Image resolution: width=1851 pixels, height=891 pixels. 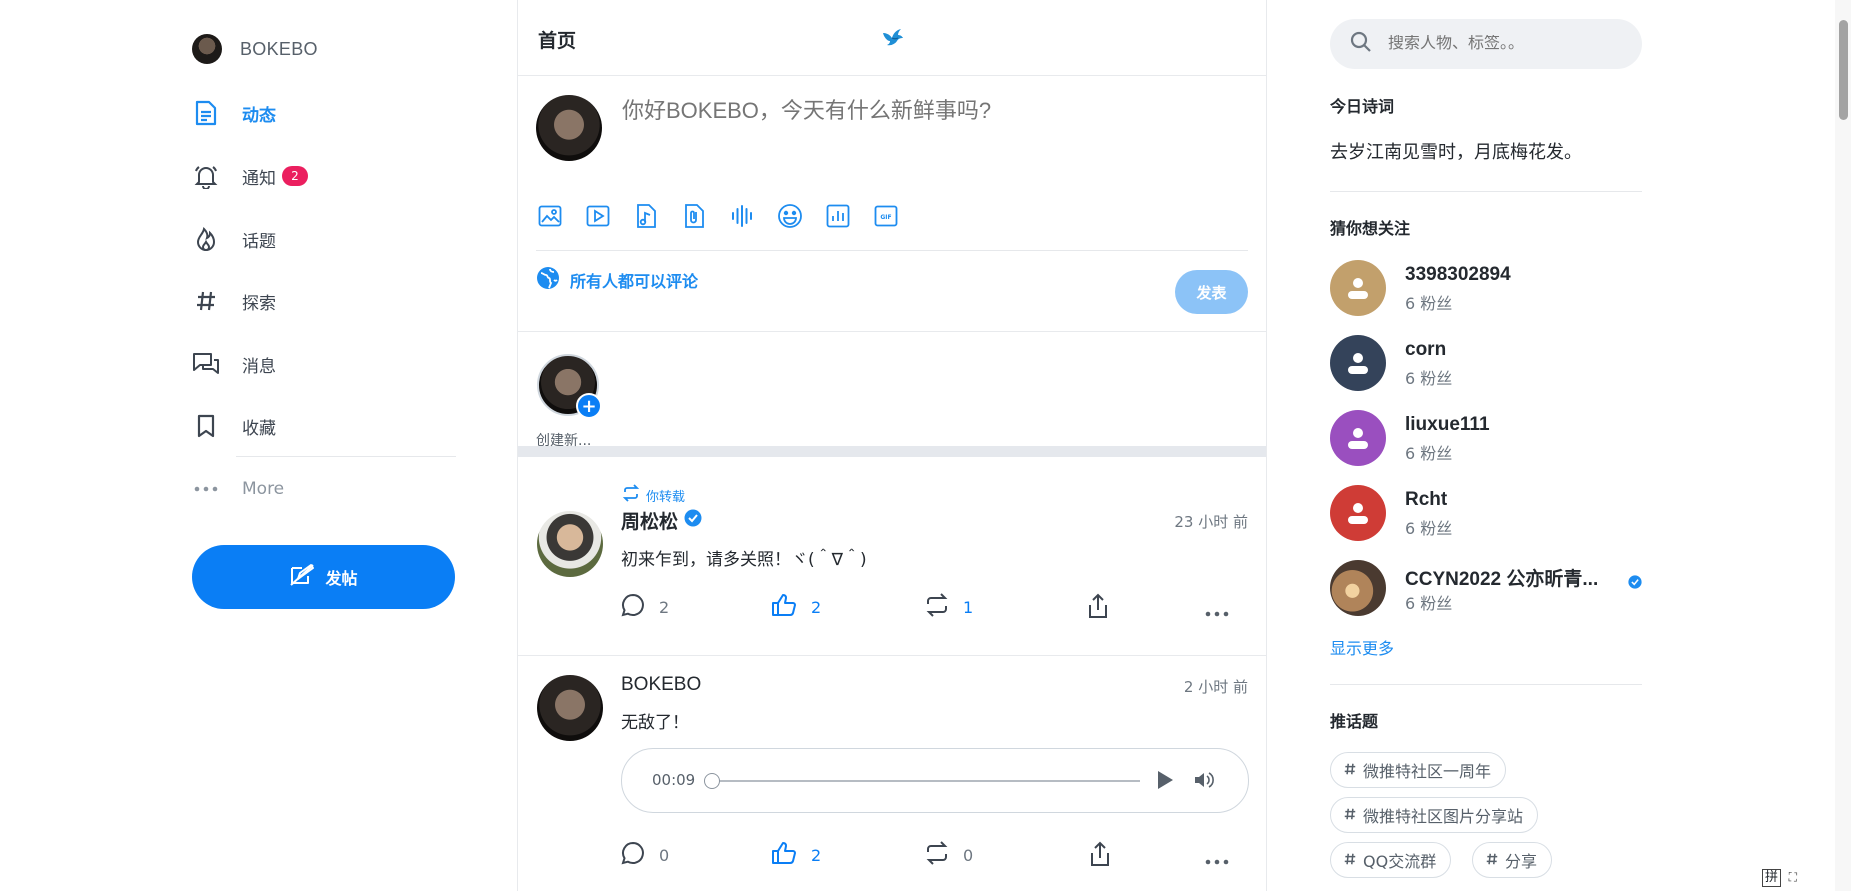 What do you see at coordinates (1361, 44) in the screenshot?
I see `search-icon` at bounding box center [1361, 44].